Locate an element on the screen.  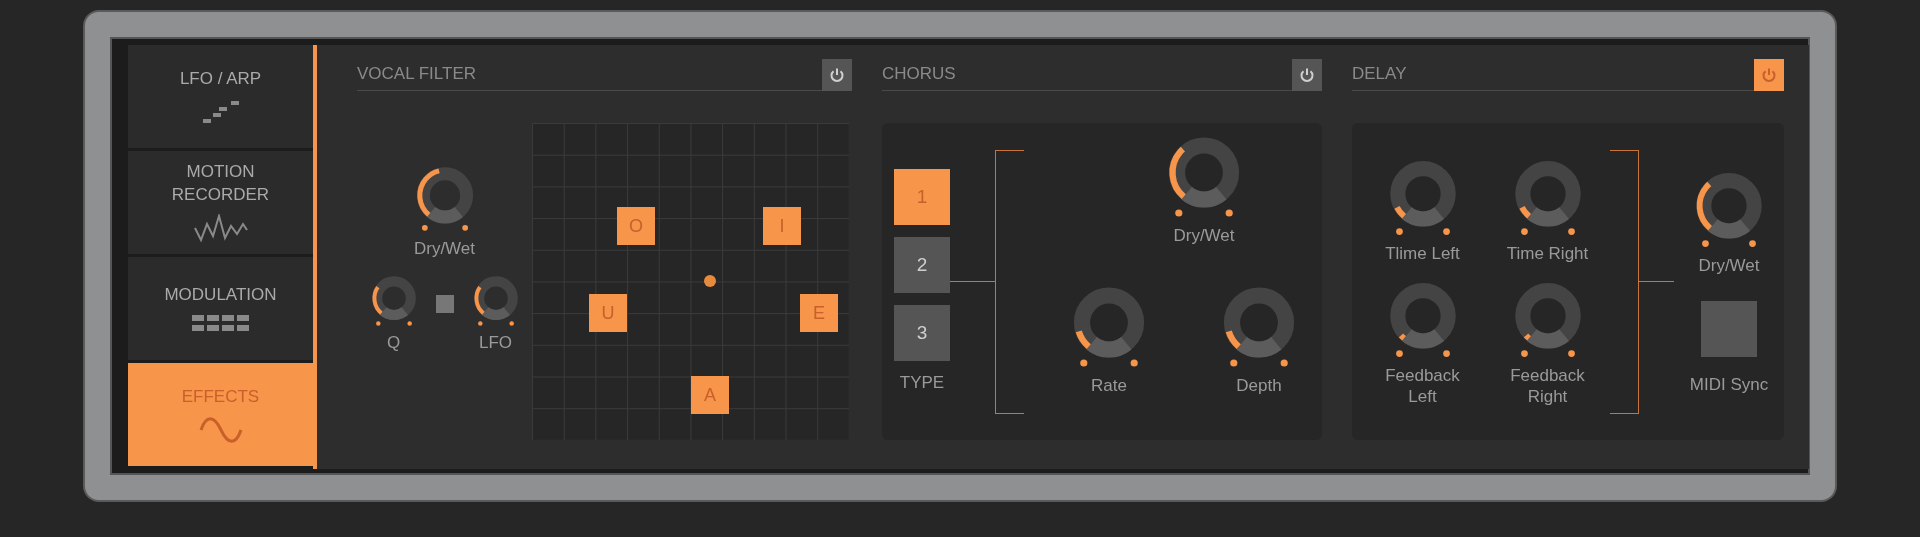
midi-sync-toggle is located at coordinates (1729, 328).